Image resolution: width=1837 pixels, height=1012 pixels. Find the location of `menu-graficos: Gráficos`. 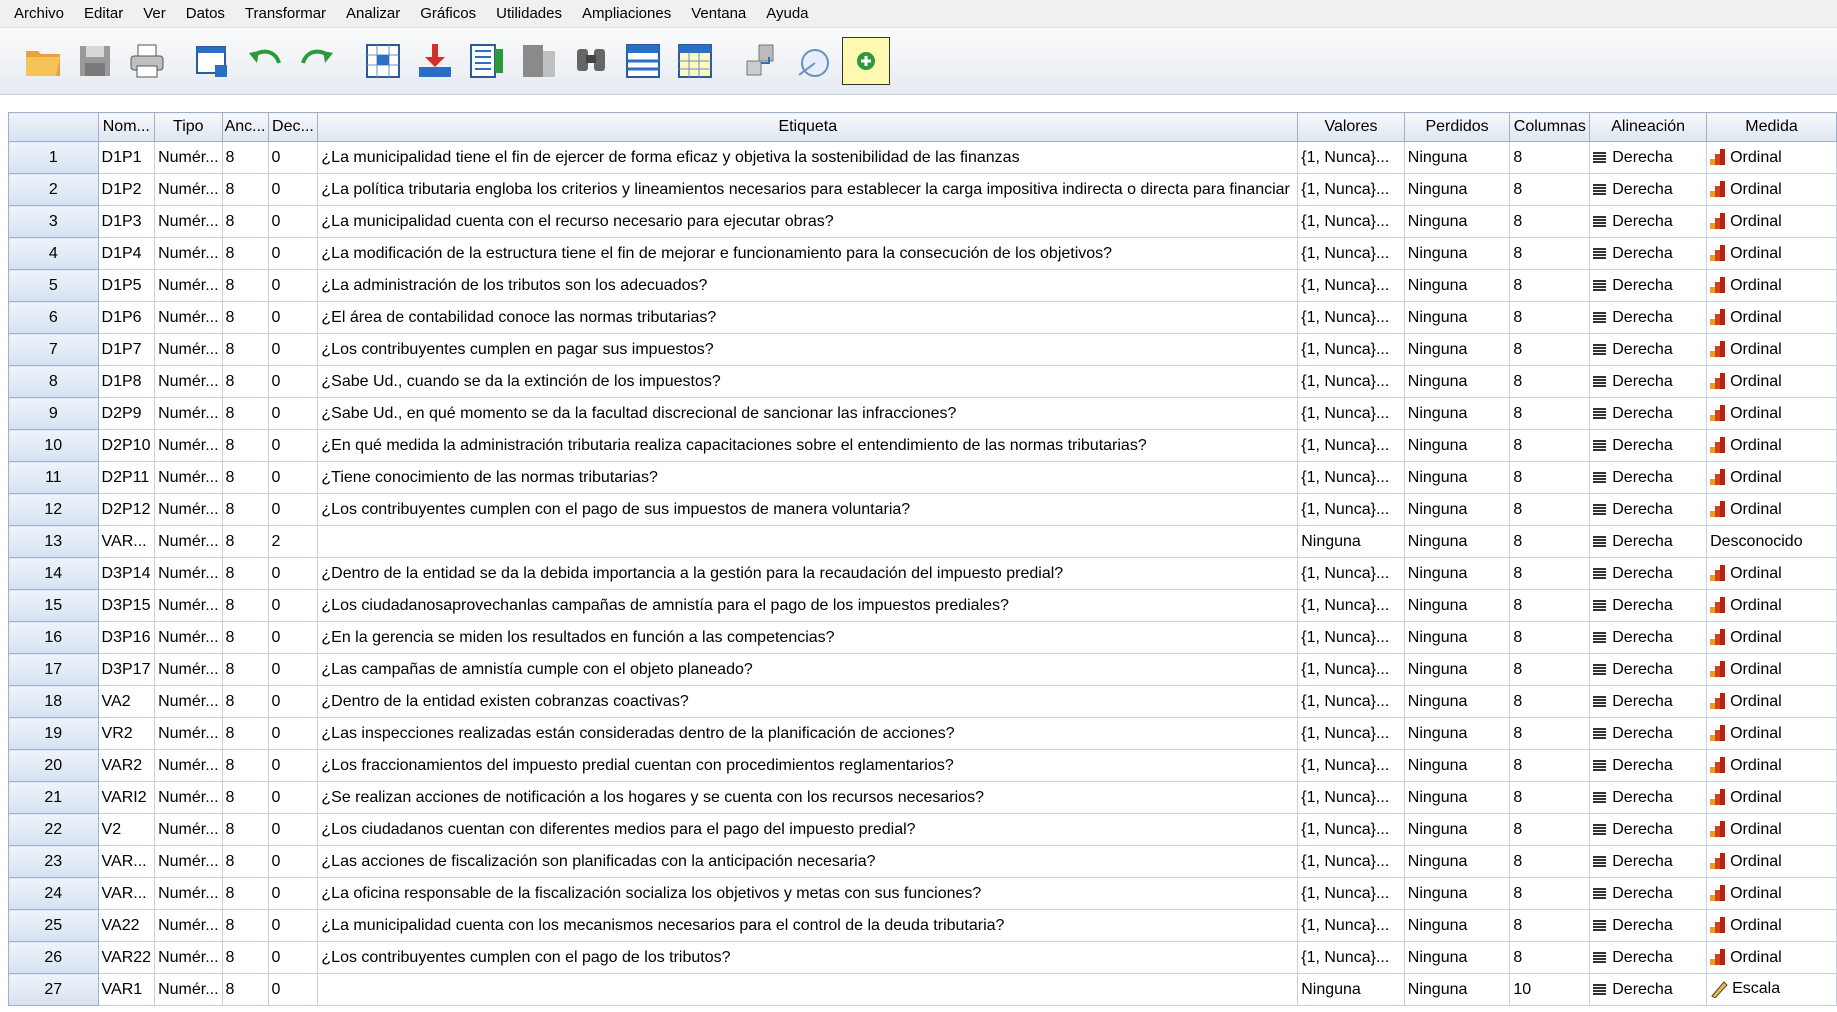

menu-graficos: Gráficos is located at coordinates (448, 13).